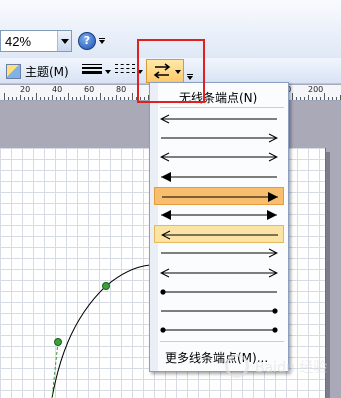 The width and height of the screenshot is (341, 398). What do you see at coordinates (121, 89) in the screenshot?
I see `ruler-label: 80` at bounding box center [121, 89].